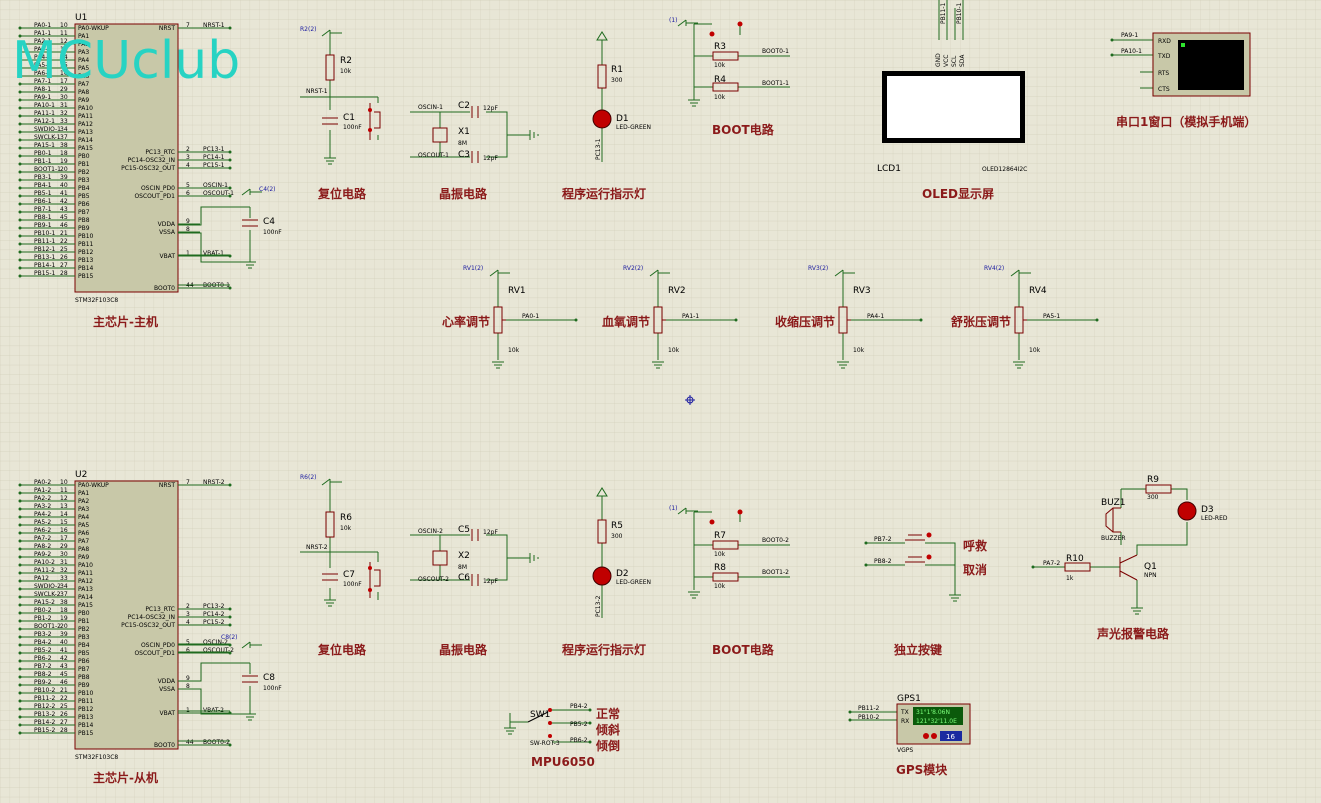 This screenshot has width=1321, height=803. What do you see at coordinates (43, 217) in the screenshot?
I see `pin-net-label: PB8-1` at bounding box center [43, 217].